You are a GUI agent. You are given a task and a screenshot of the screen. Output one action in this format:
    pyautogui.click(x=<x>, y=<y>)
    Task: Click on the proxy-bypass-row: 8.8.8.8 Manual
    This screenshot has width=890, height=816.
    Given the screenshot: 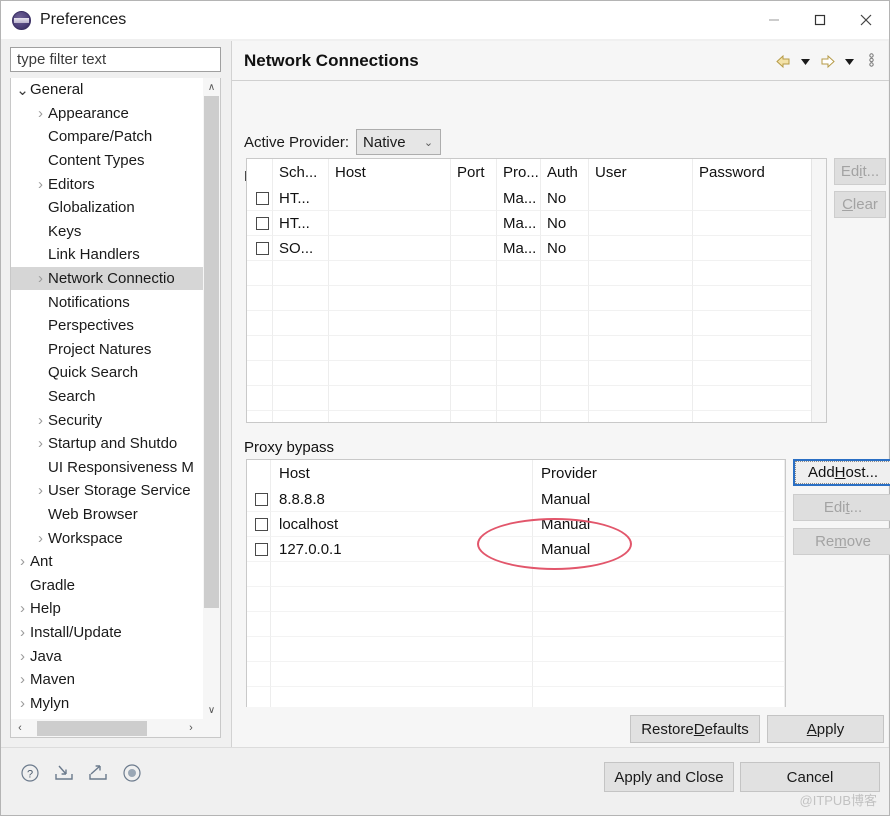 What is the action you would take?
    pyautogui.click(x=516, y=499)
    